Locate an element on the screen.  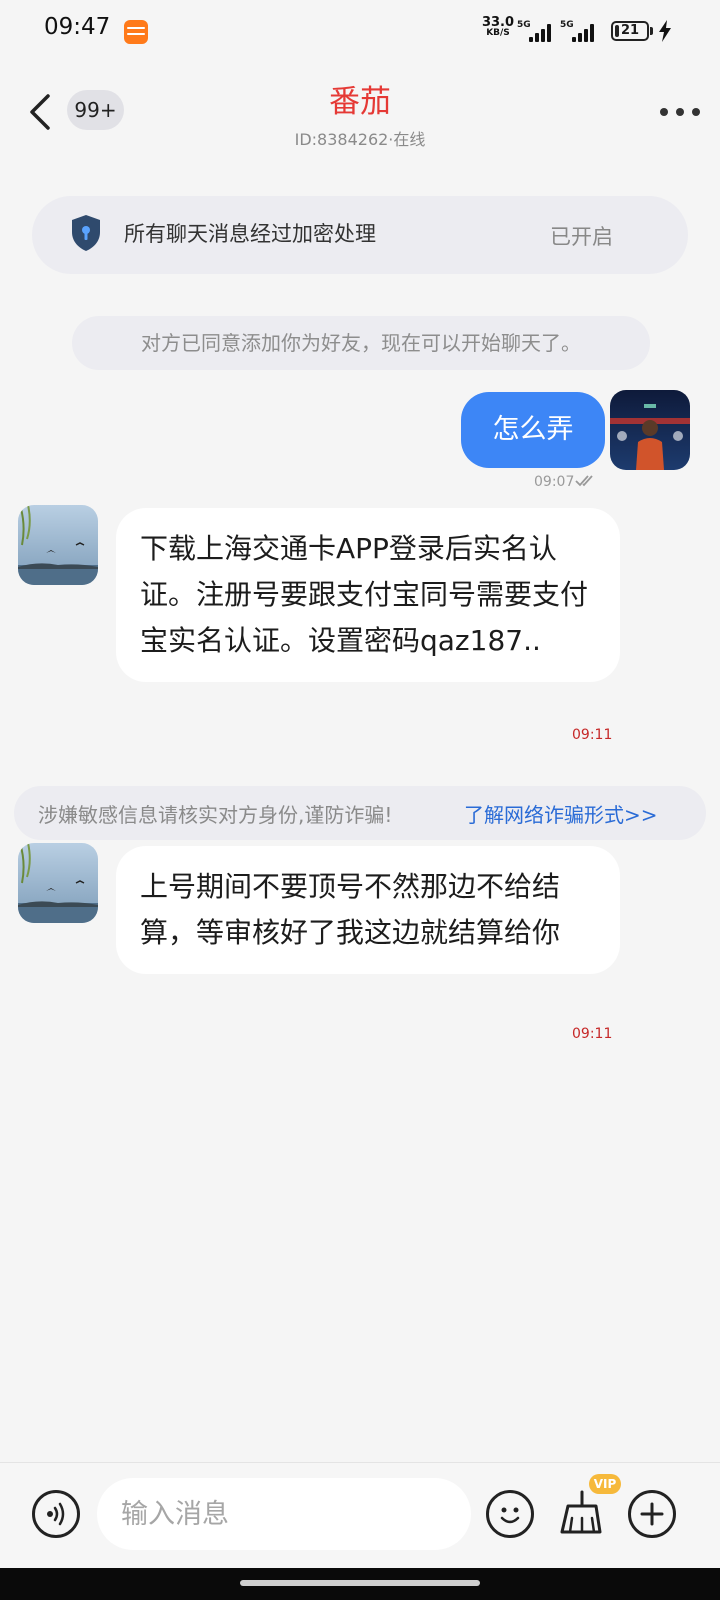
signal-icon-2: 5G is located at coordinates (579, 31).